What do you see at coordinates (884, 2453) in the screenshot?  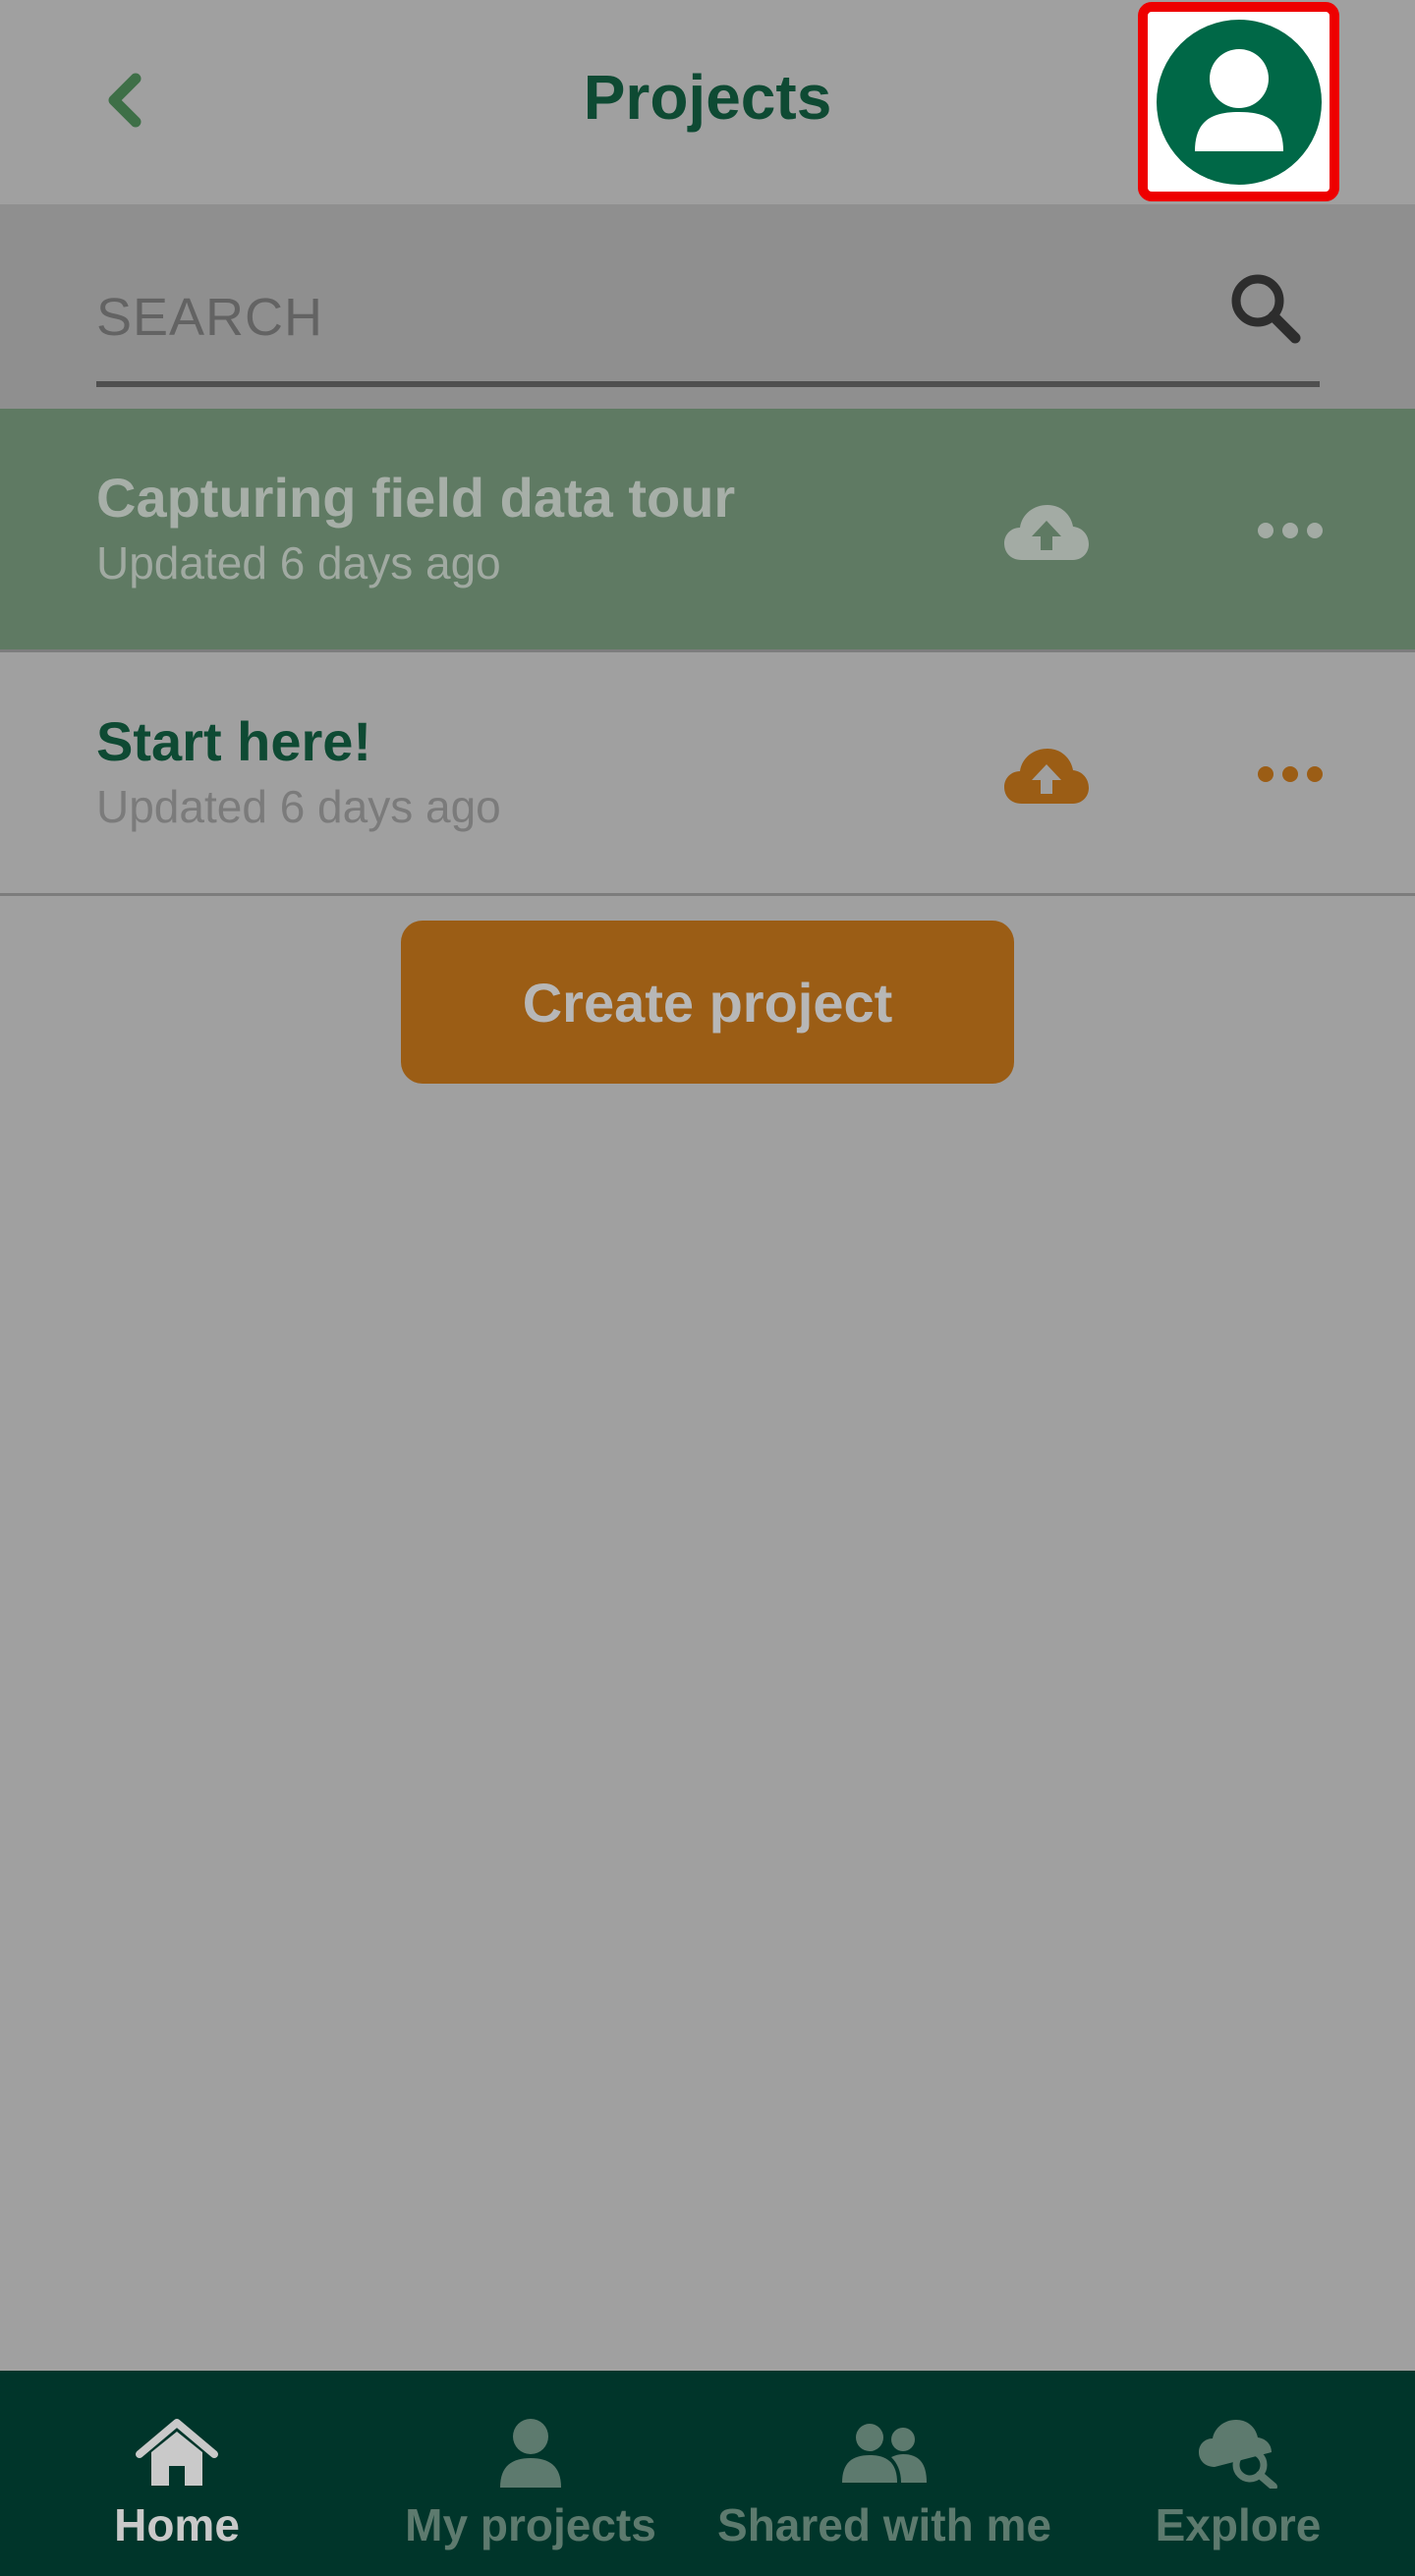 I see `people-icon` at bounding box center [884, 2453].